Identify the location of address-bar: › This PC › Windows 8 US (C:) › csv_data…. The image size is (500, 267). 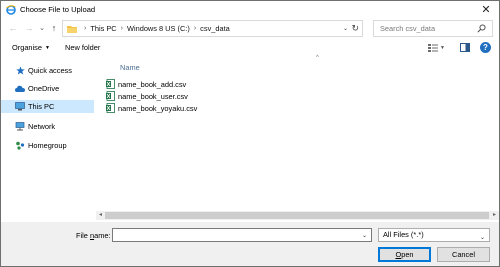
(212, 28).